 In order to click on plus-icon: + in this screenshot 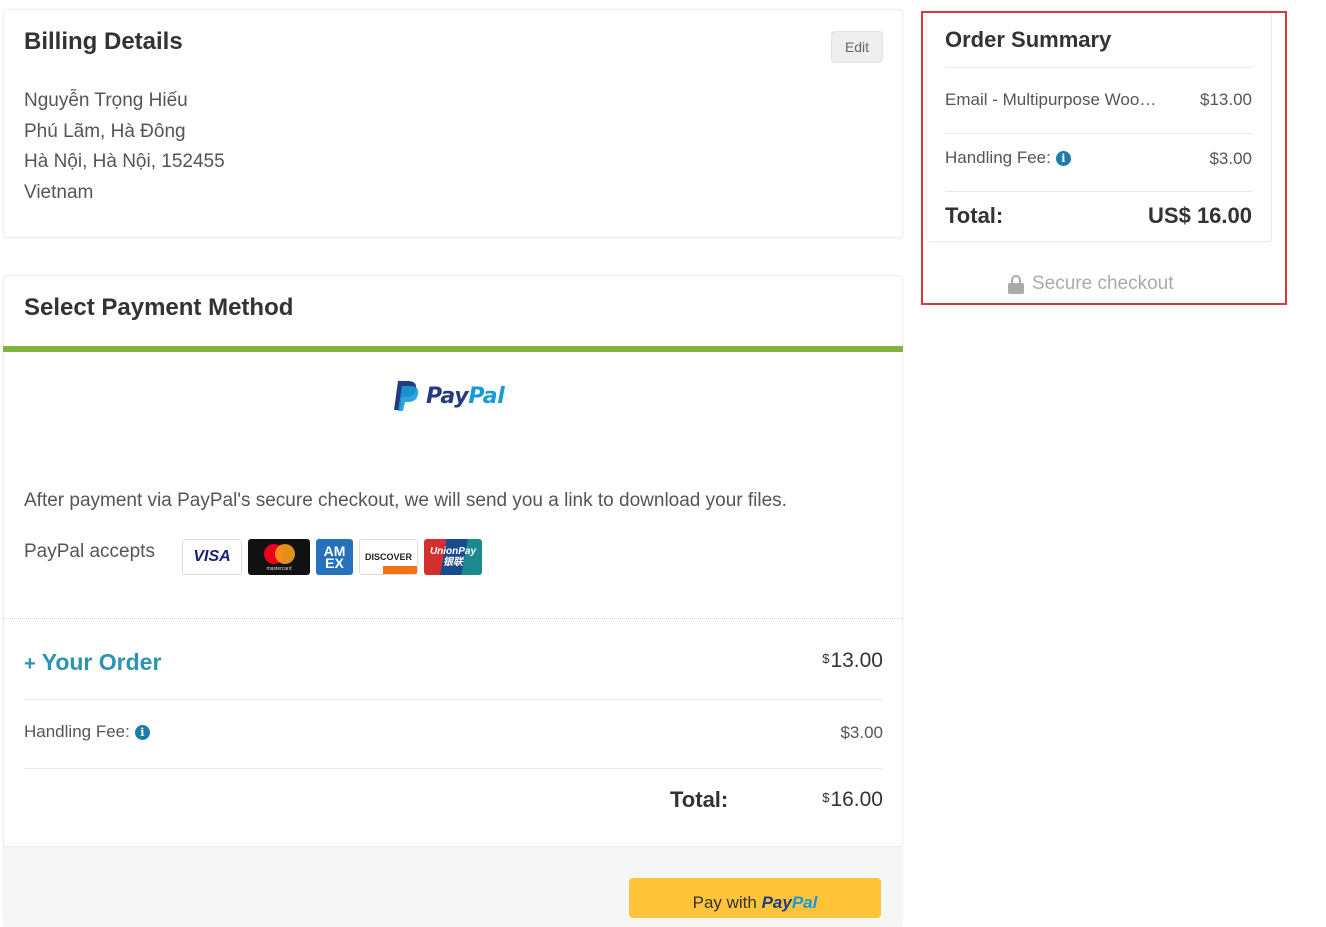, I will do `click(30, 664)`.